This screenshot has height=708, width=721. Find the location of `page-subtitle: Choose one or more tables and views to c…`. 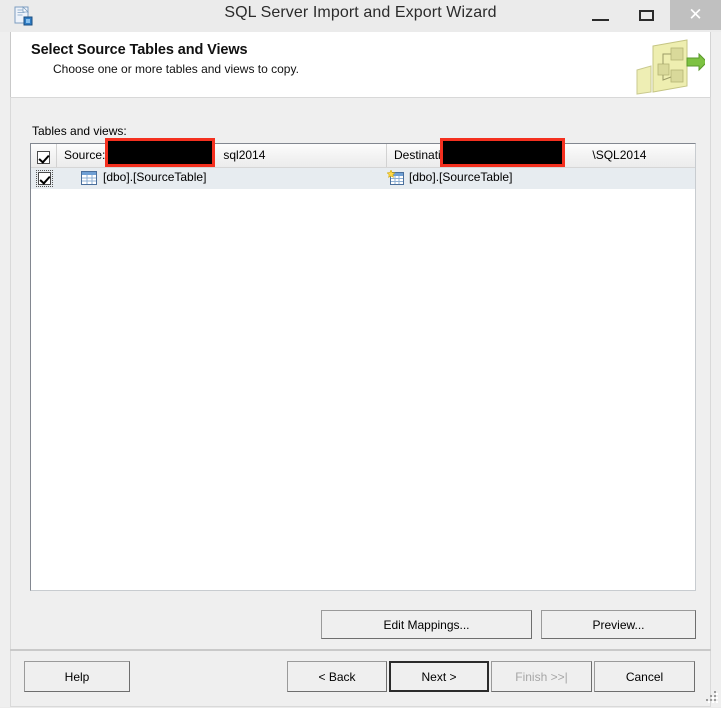

page-subtitle: Choose one or more tables and views to c… is located at coordinates (176, 69).